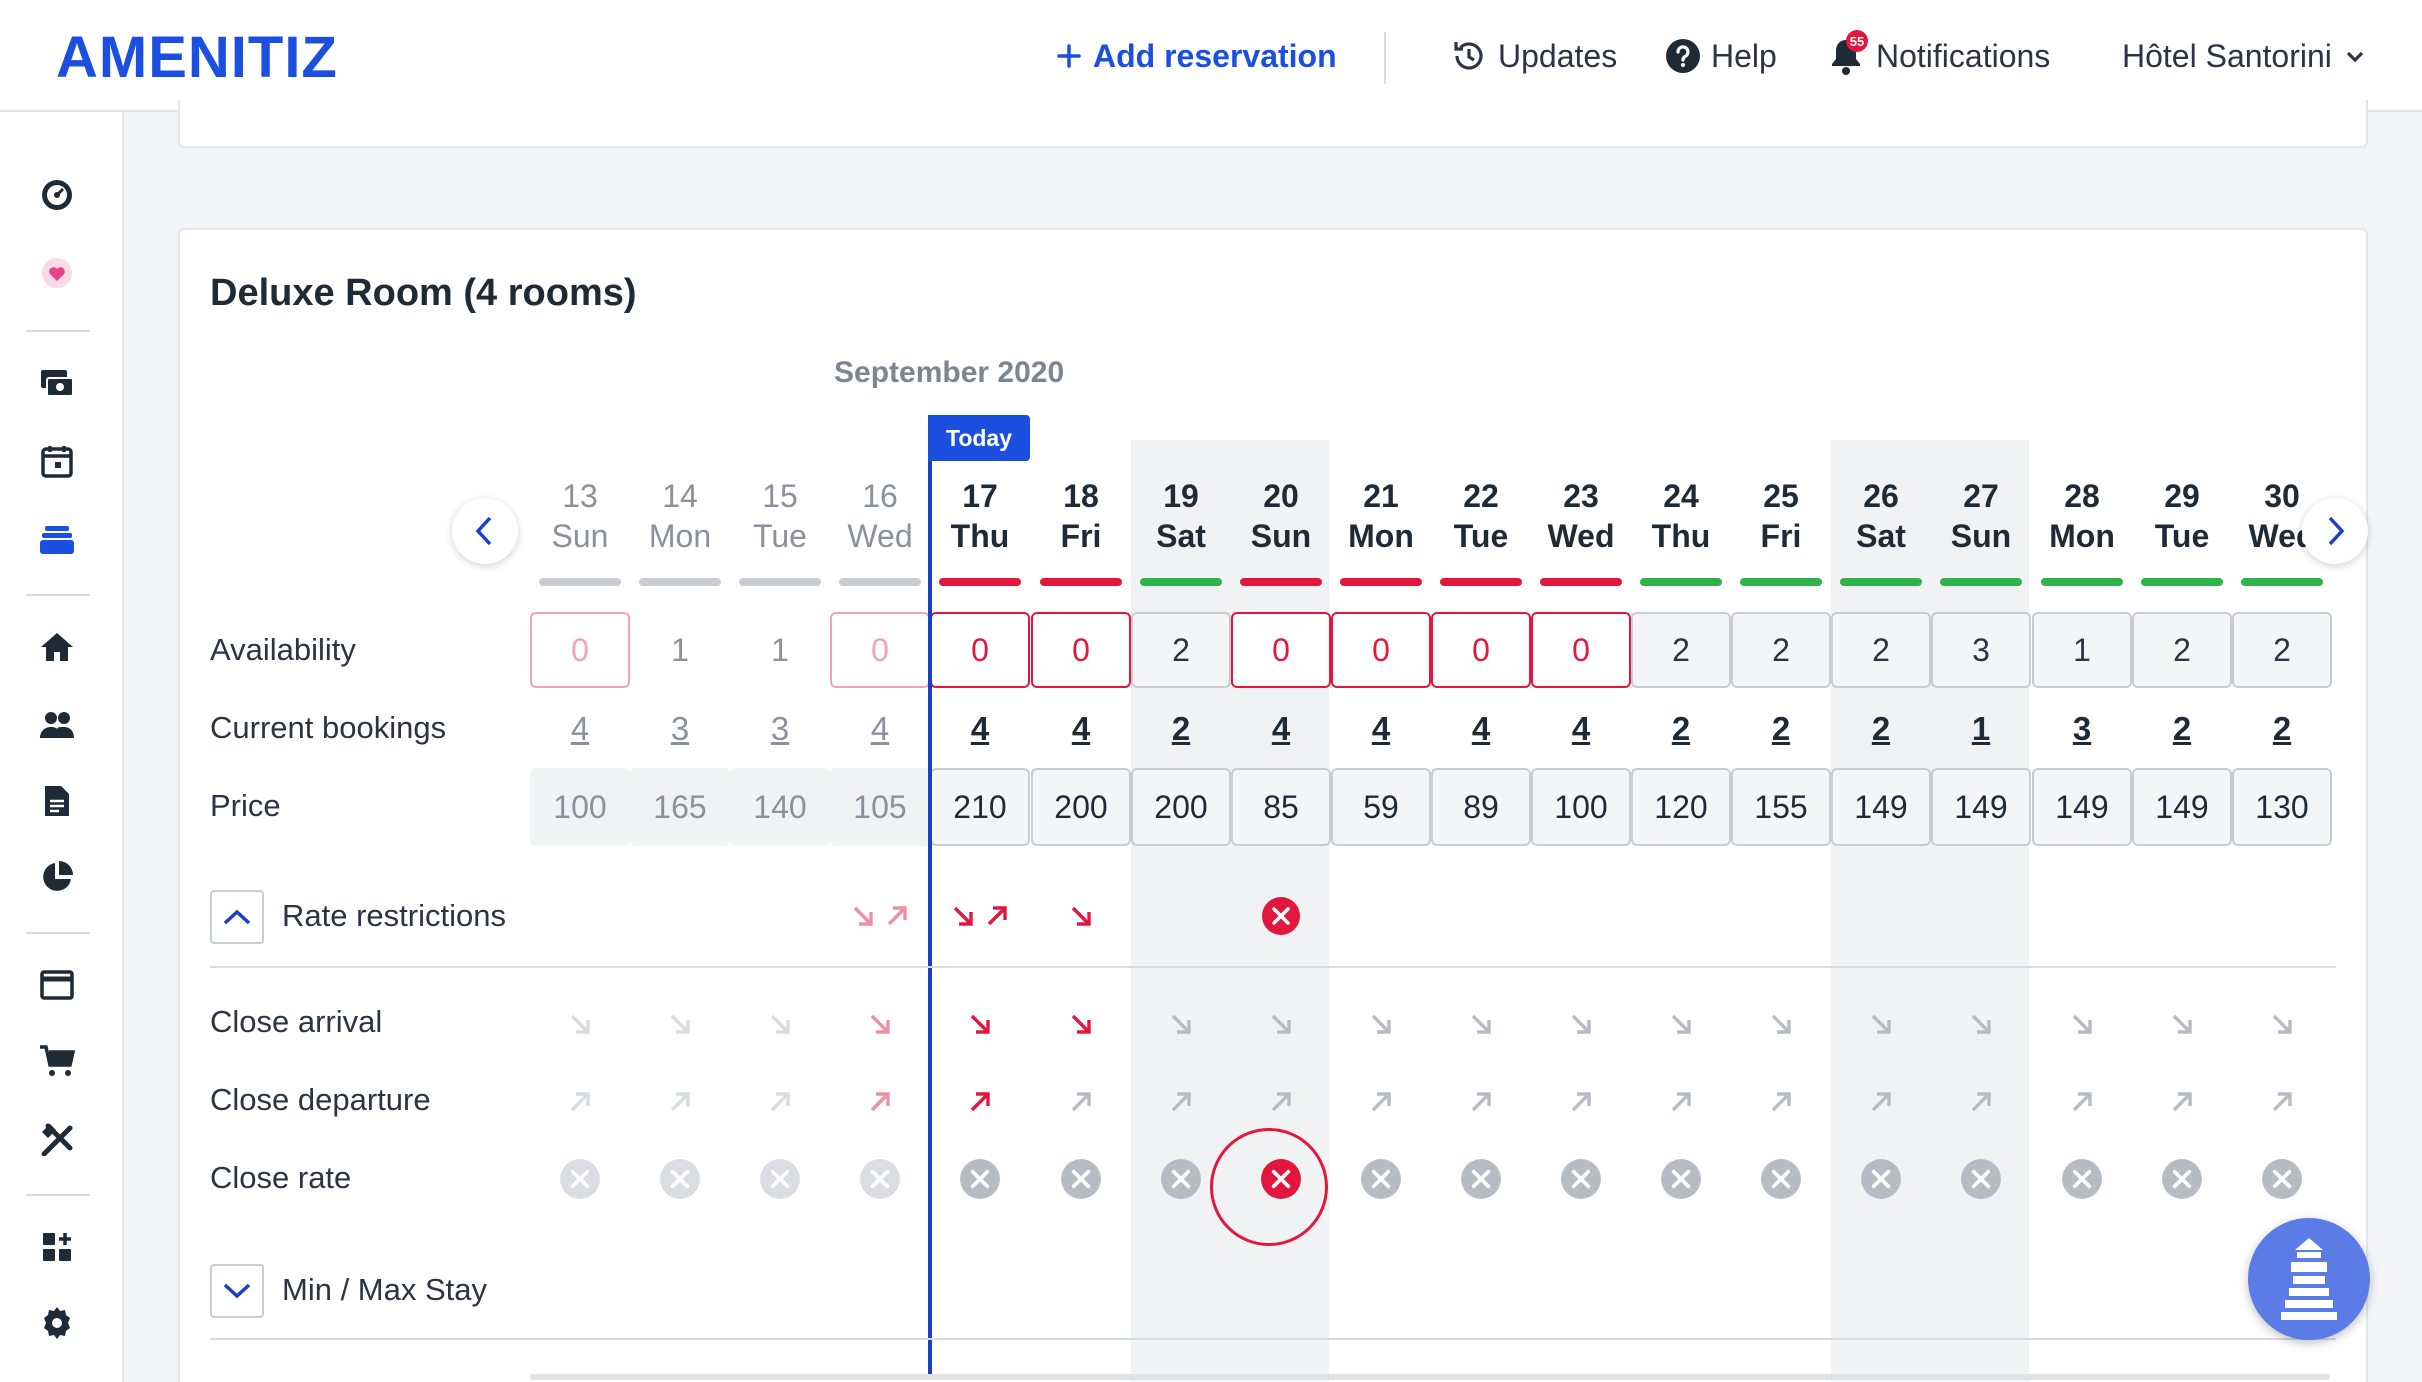 The image size is (2422, 1382). I want to click on help-button: Help, so click(1721, 56).